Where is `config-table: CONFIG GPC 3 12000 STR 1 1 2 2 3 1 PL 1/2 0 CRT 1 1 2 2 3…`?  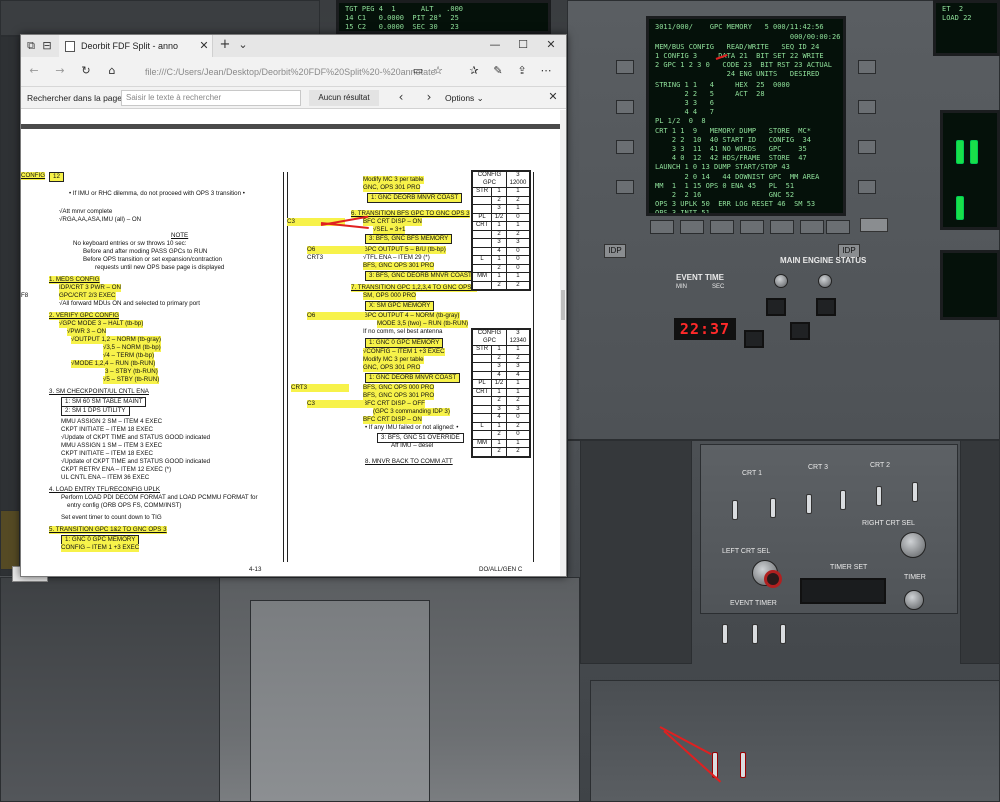
config-table: CONFIG GPC 3 12000 STR 1 1 2 2 3 1 PL 1/2 0 CRT 1 1 2 2 3… is located at coordinates (501, 230).